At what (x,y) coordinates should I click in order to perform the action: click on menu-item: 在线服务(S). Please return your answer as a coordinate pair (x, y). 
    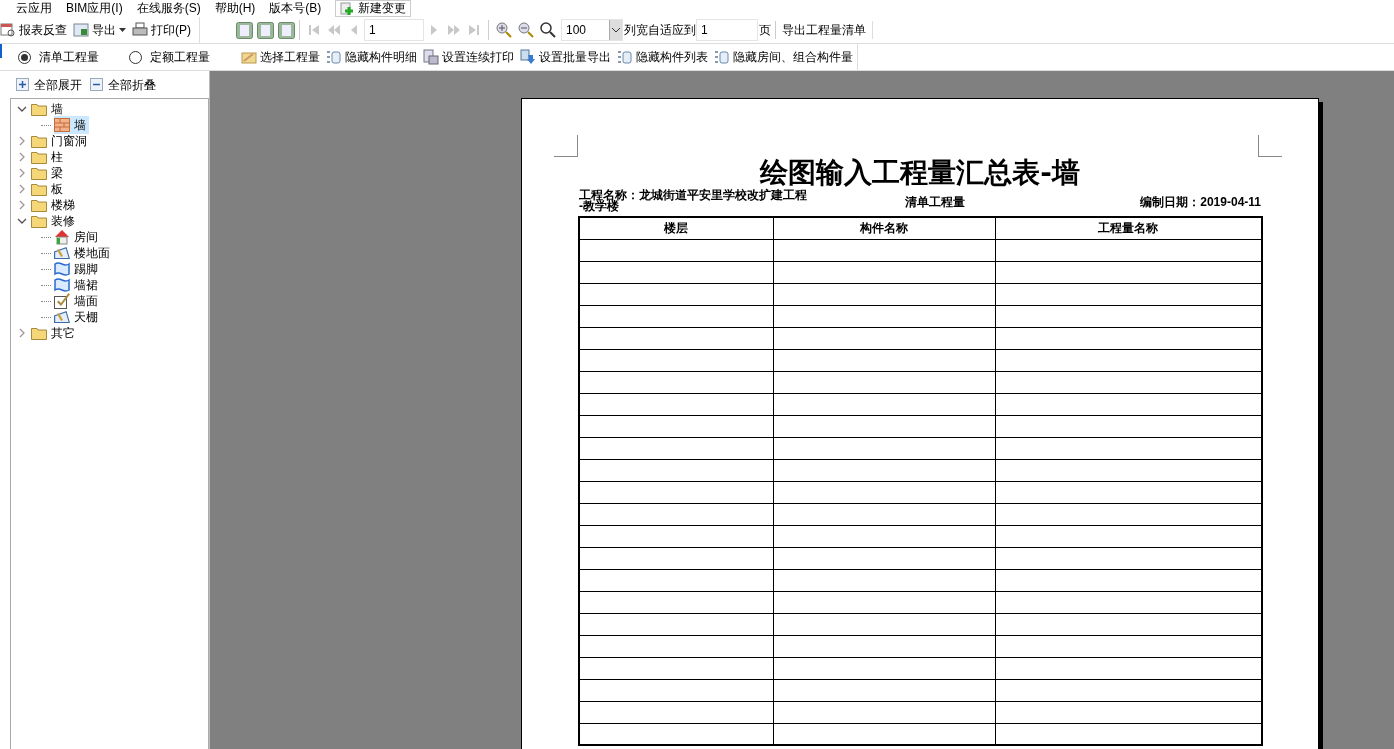
    Looking at the image, I should click on (168, 8).